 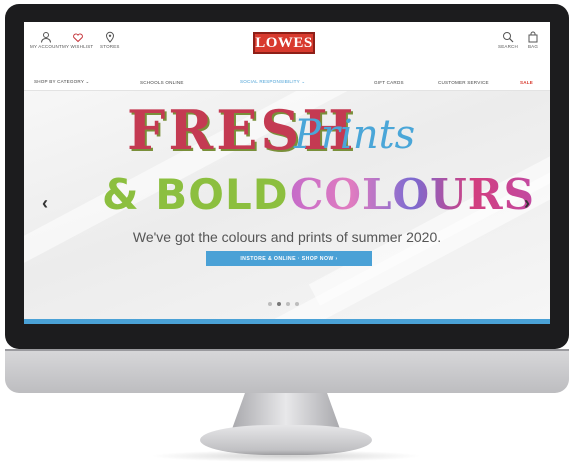 I want to click on nav-customer-service: CUSTOMER SERVICE, so click(x=463, y=82).